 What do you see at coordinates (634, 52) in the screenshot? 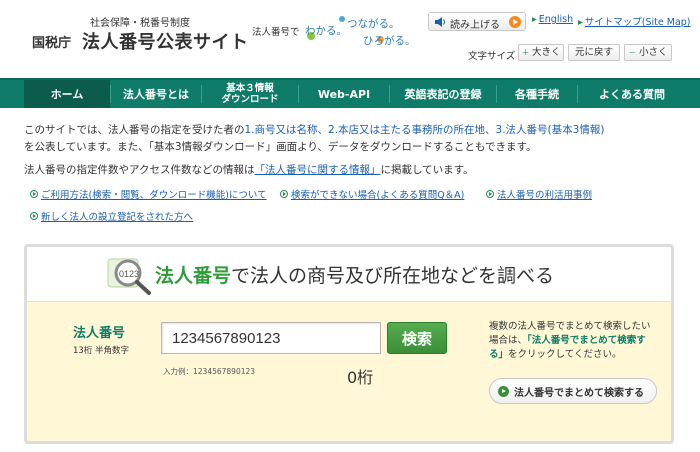
I see `minus-icon: －` at bounding box center [634, 52].